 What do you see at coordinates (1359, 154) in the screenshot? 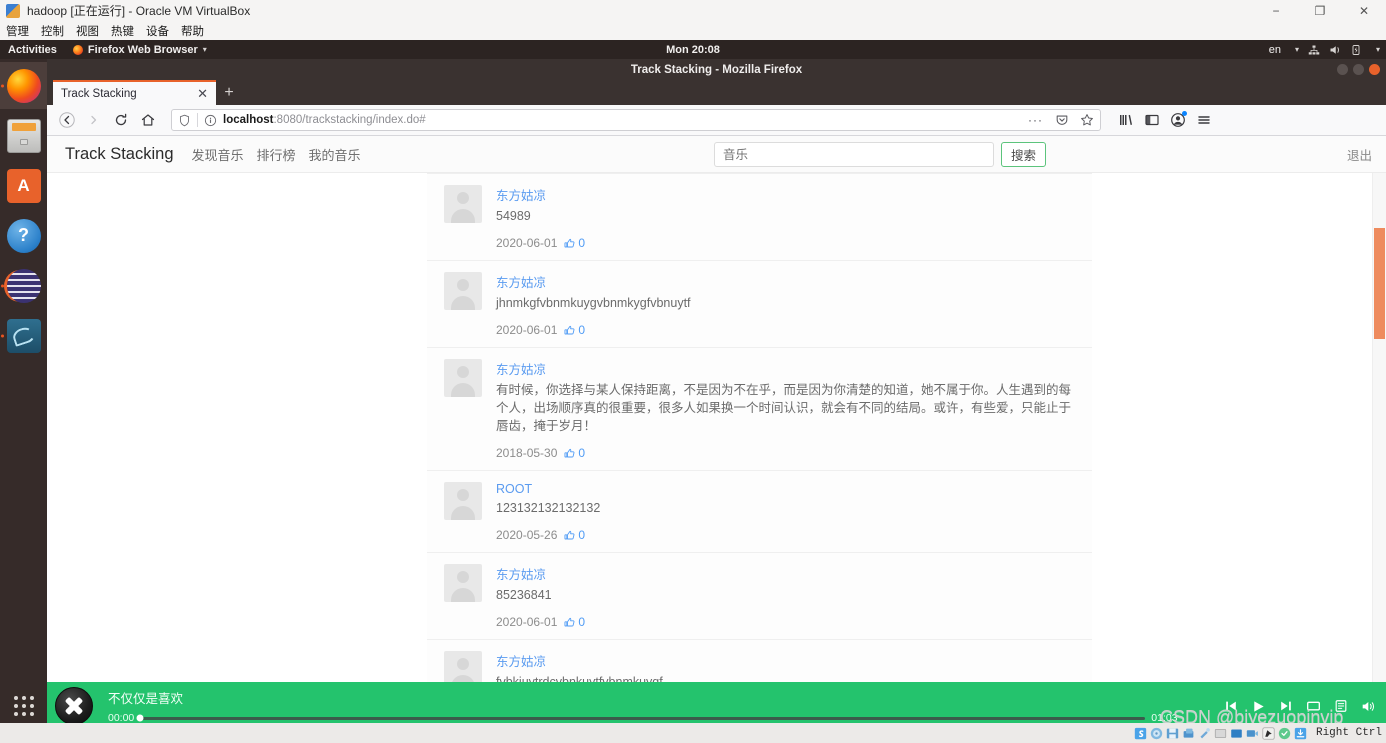
I see `logout-link: 退出` at bounding box center [1359, 154].